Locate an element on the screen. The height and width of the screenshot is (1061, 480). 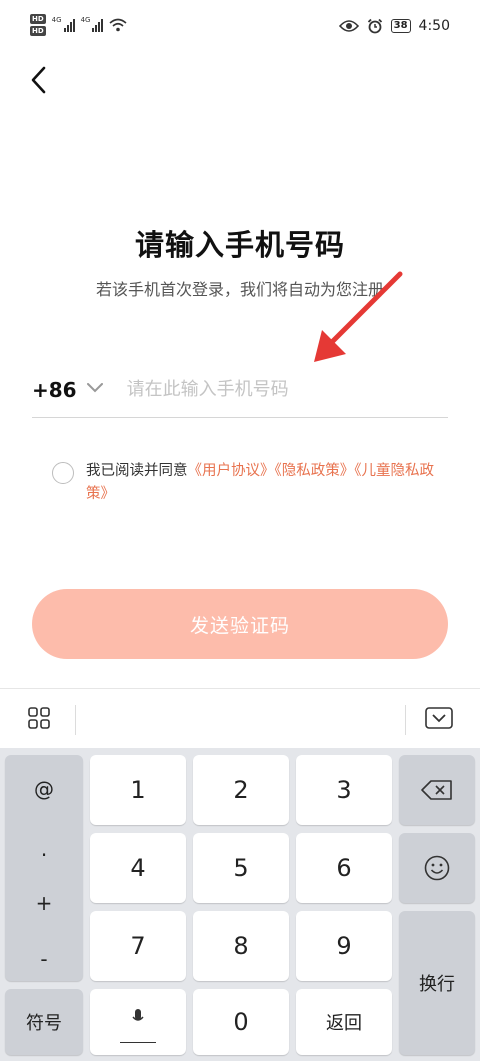
back-button is located at coordinates (38, 80).